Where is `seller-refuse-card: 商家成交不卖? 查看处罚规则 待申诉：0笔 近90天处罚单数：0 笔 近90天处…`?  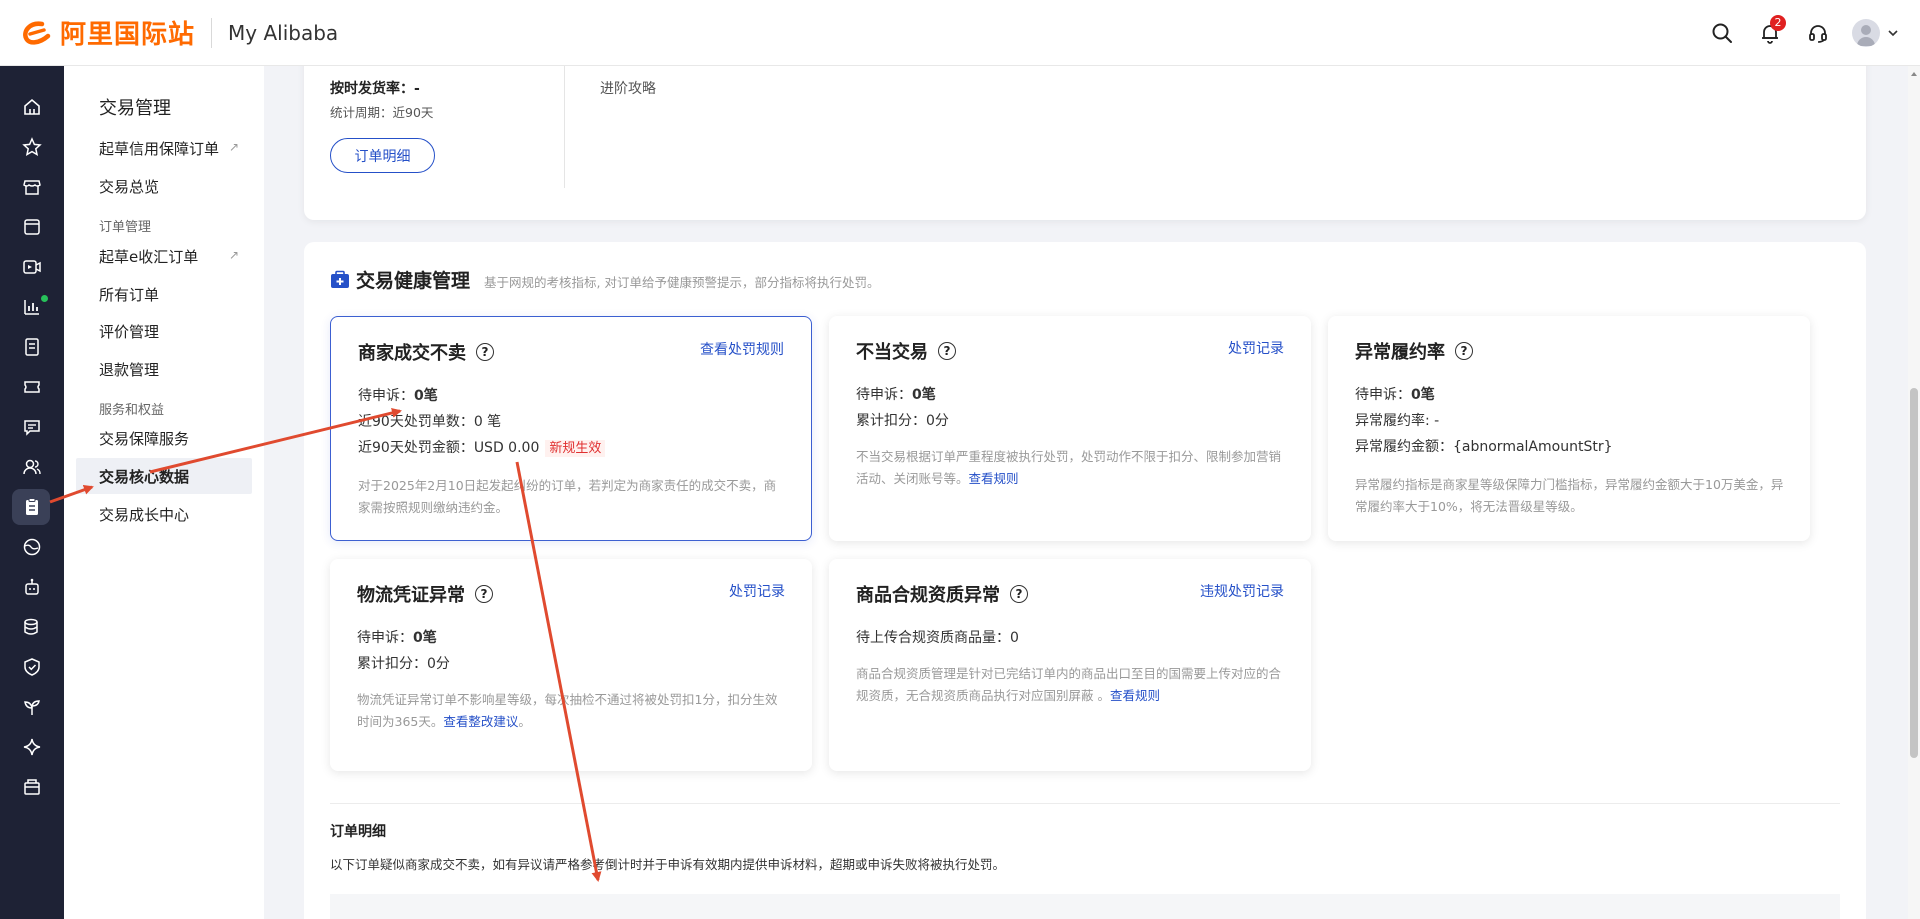
seller-refuse-card: 商家成交不卖? 查看处罚规则 待申诉：0笔 近90天处罚单数：0 笔 近90天处… is located at coordinates (571, 428).